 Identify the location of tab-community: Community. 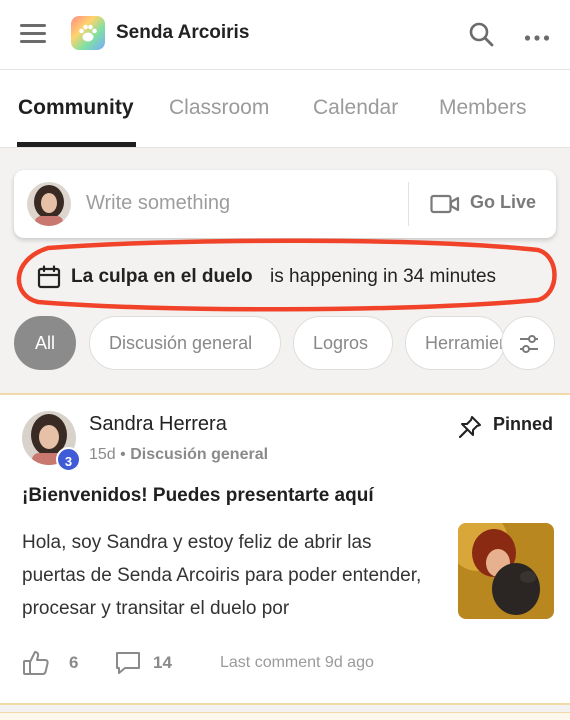
(76, 108).